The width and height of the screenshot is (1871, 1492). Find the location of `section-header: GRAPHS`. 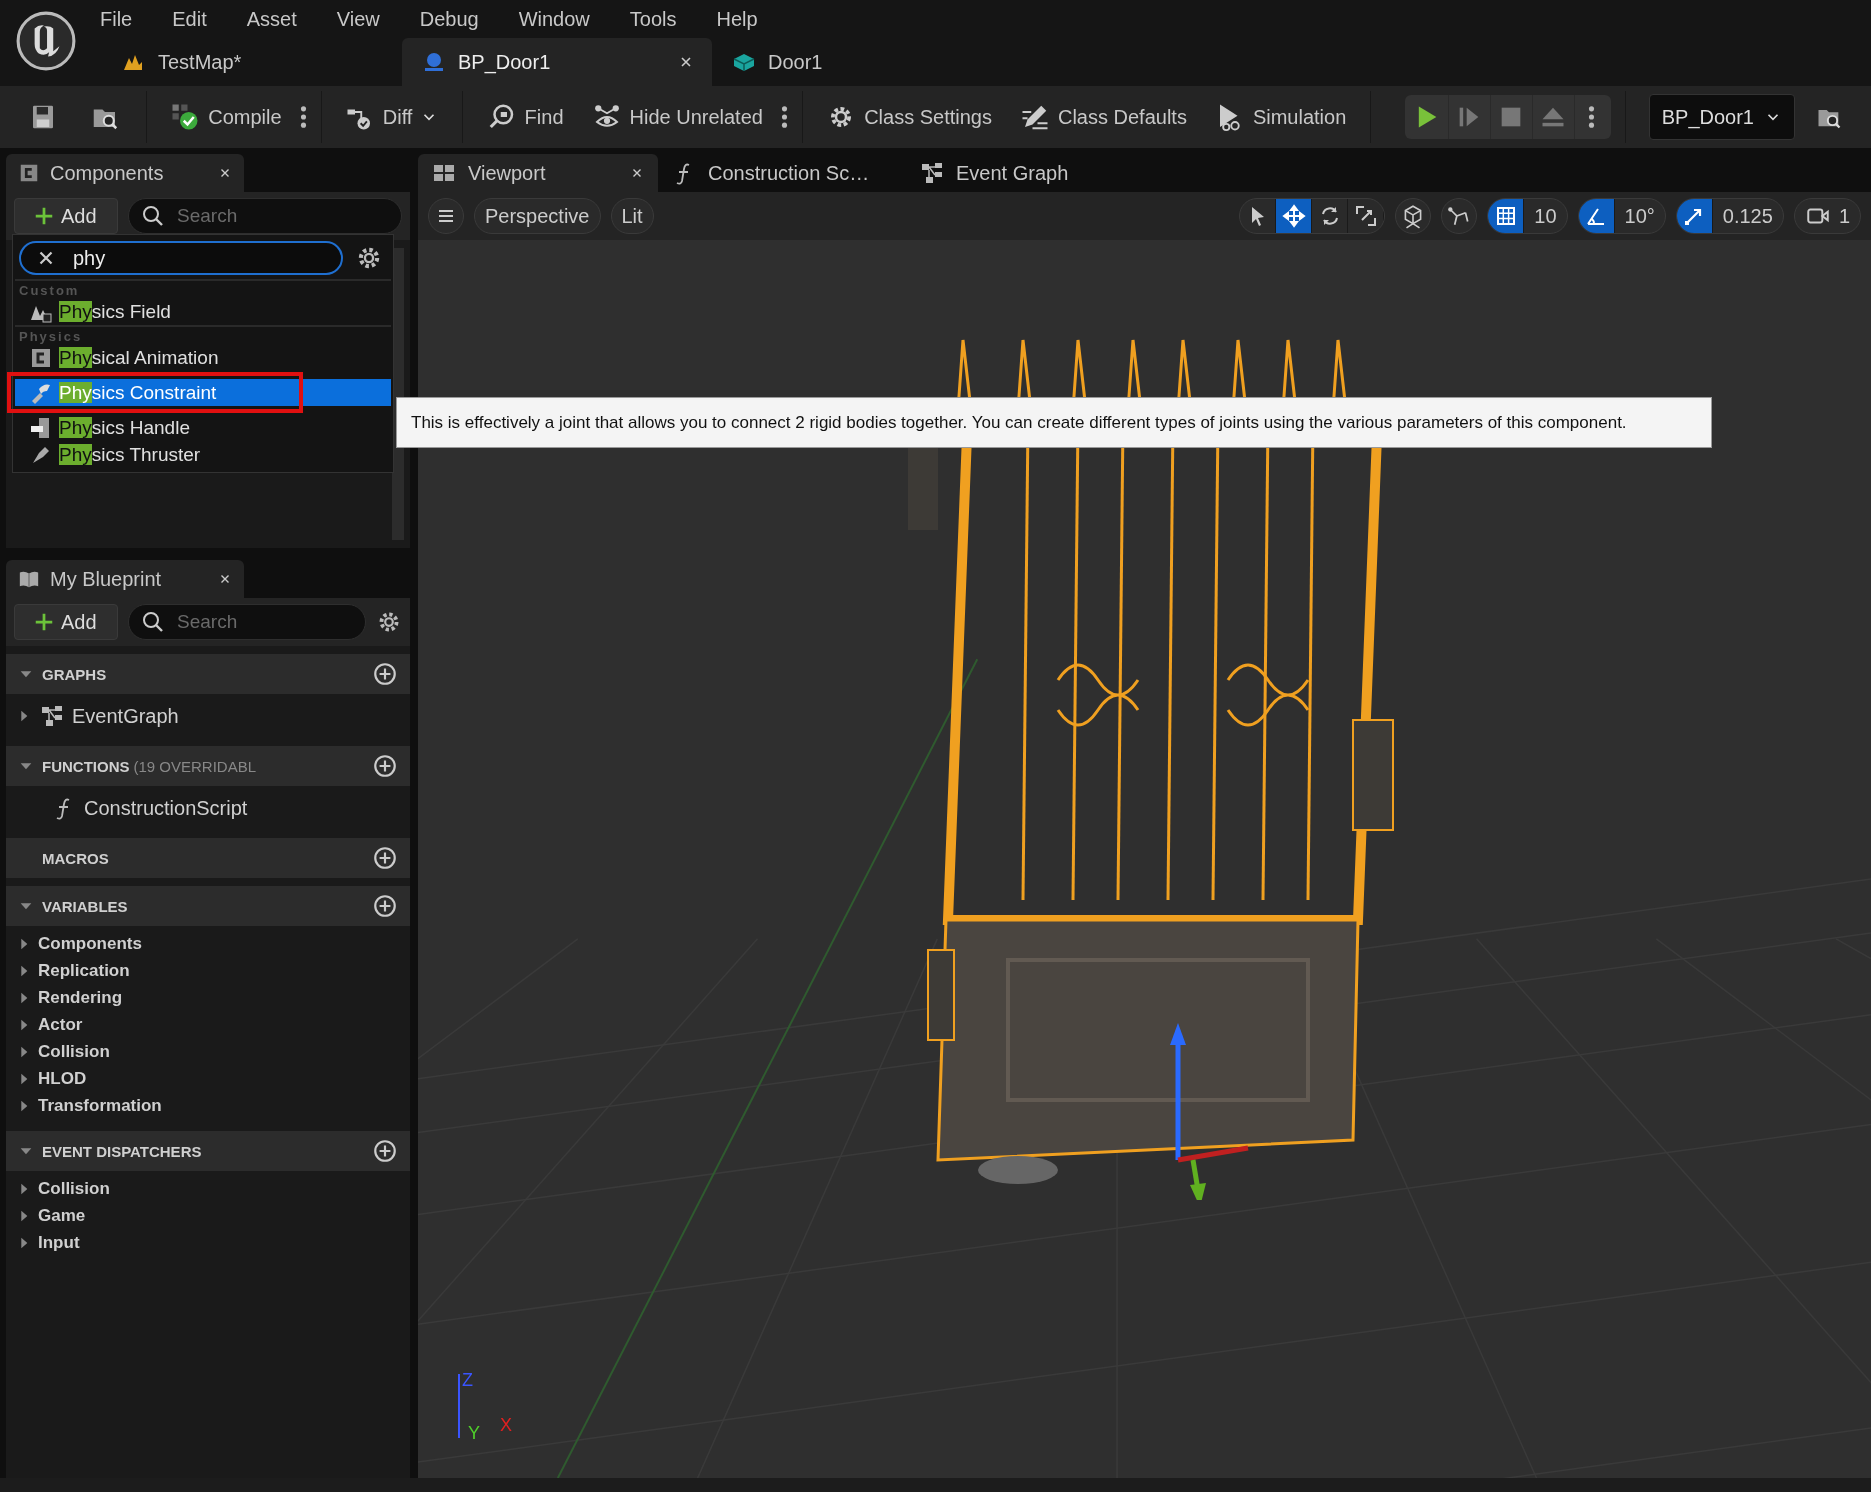

section-header: GRAPHS is located at coordinates (208, 674).